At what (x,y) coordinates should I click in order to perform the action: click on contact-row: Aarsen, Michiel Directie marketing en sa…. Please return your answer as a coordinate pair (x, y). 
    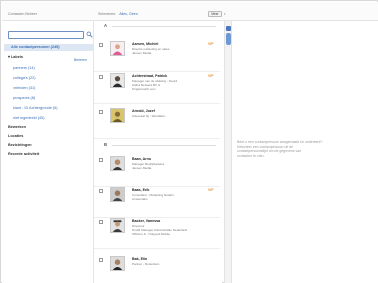
    Looking at the image, I should click on (157, 56).